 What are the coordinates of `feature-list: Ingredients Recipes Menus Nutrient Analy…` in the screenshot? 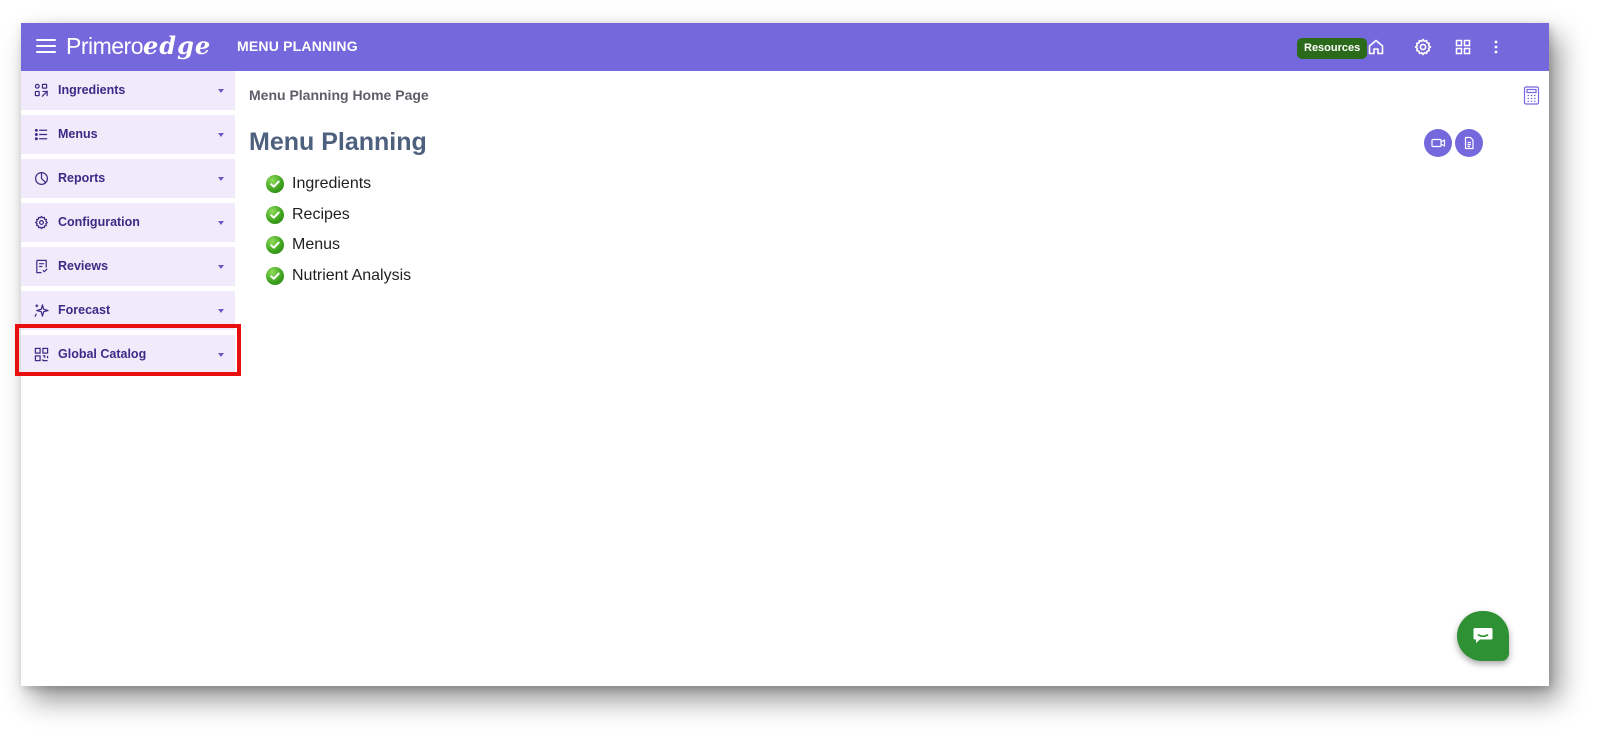 It's located at (338, 230).